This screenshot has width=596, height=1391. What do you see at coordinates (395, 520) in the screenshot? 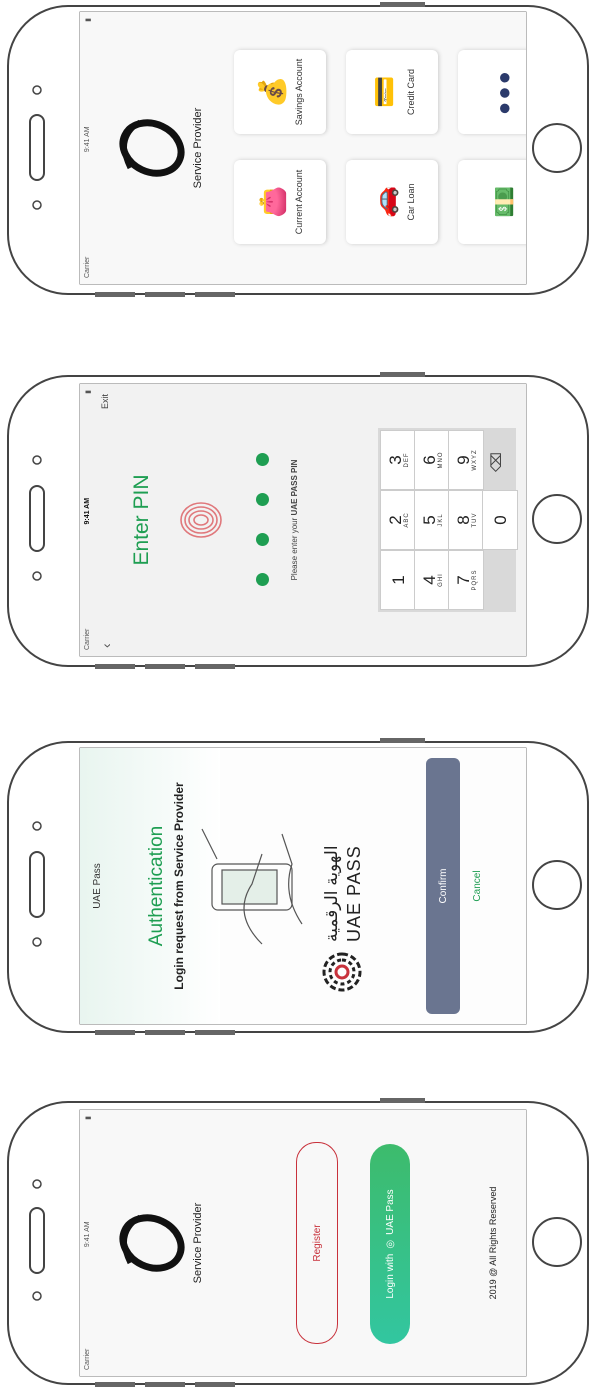
I see `key-num: 2` at bounding box center [395, 520].